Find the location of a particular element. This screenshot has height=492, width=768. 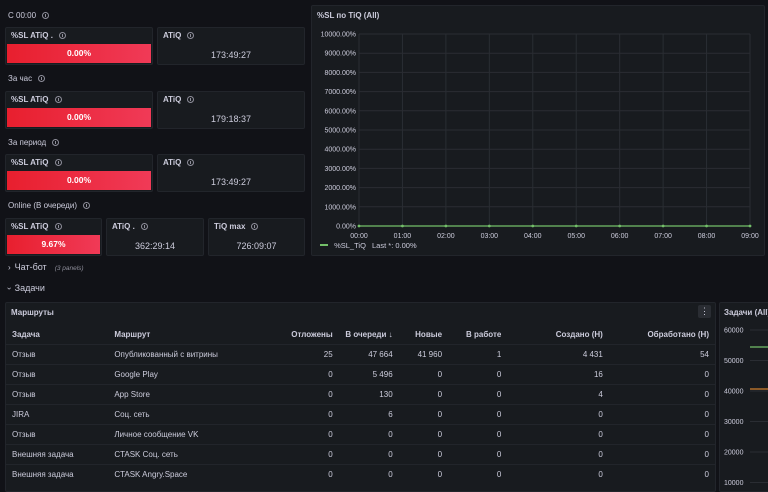

chart-legend: %SL_TiQ Last *: 0.00% is located at coordinates (368, 245).